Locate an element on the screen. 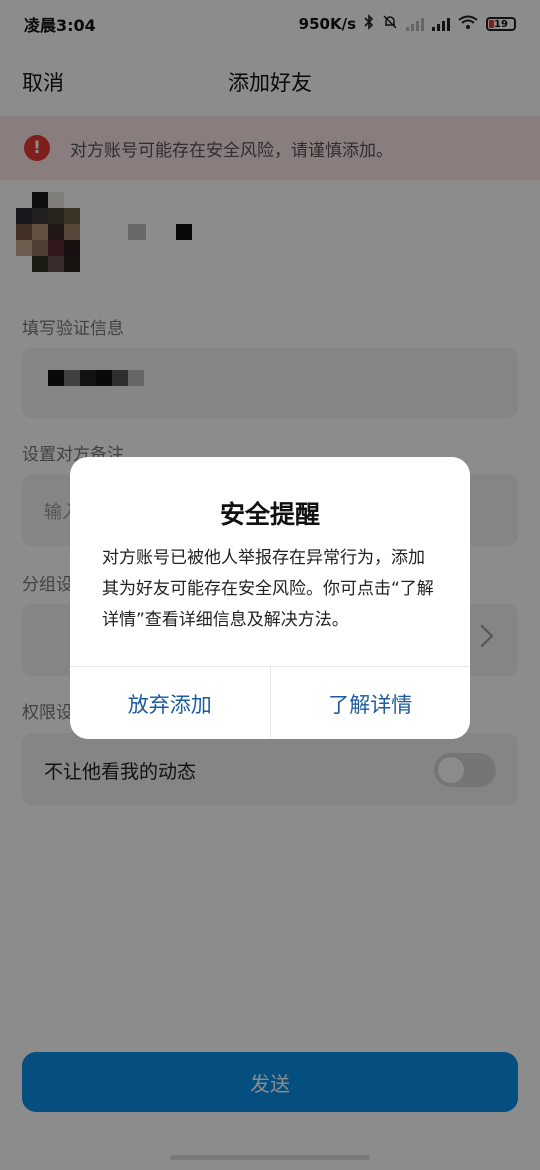  dialog-title: 安全提醒 is located at coordinates (269, 514).